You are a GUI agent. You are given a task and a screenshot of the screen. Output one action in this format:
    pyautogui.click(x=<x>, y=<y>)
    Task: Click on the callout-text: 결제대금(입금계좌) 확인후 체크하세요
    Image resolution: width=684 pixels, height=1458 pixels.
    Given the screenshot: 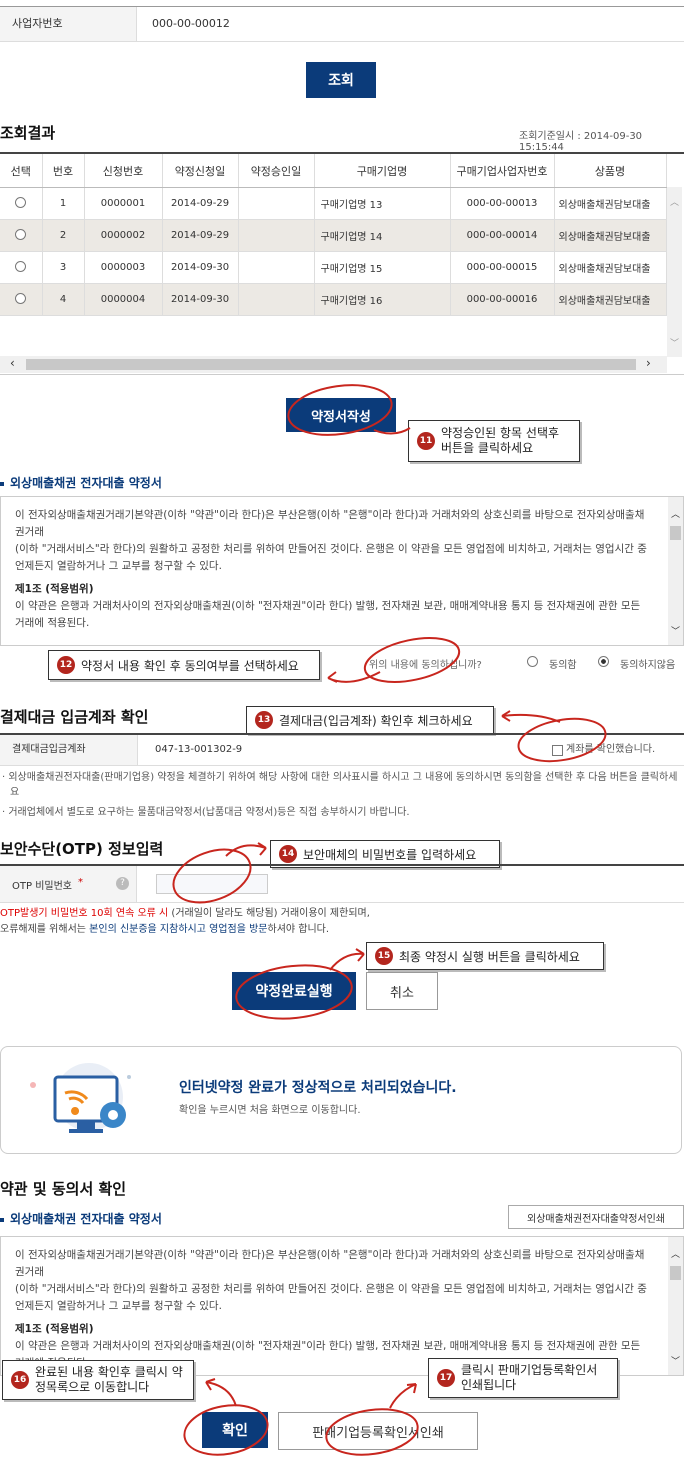 What is the action you would take?
    pyautogui.click(x=376, y=720)
    